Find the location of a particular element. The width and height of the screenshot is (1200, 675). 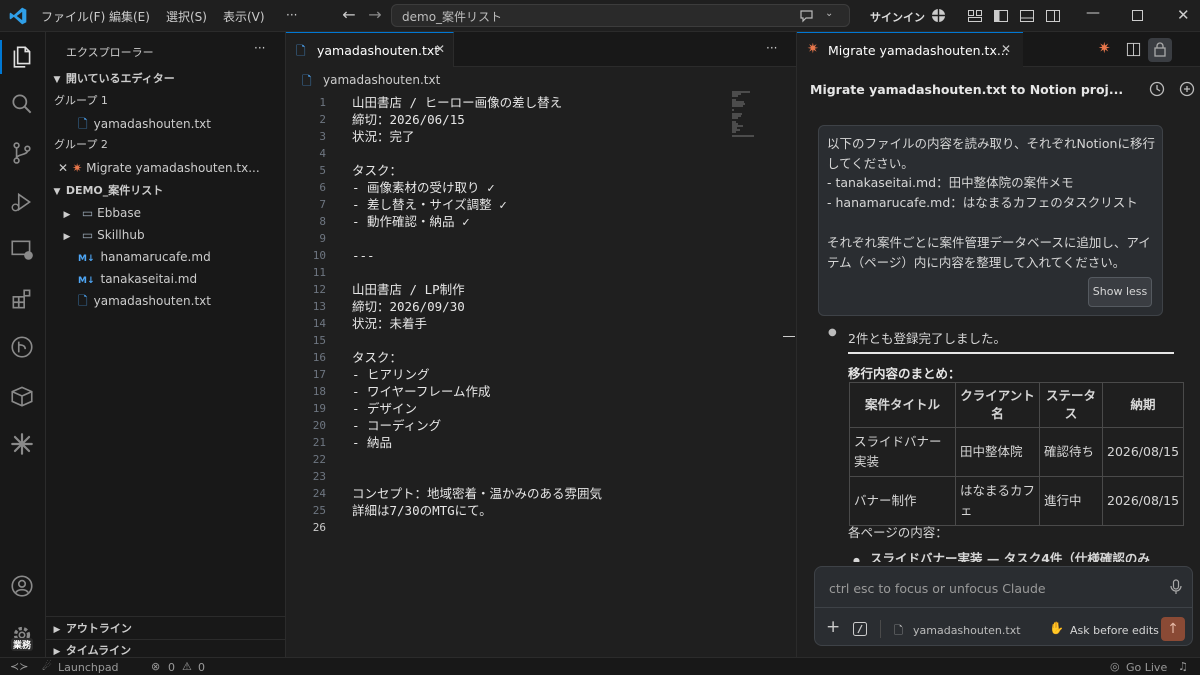

summary-title: 移行内容のまとめ： is located at coordinates (904, 373).